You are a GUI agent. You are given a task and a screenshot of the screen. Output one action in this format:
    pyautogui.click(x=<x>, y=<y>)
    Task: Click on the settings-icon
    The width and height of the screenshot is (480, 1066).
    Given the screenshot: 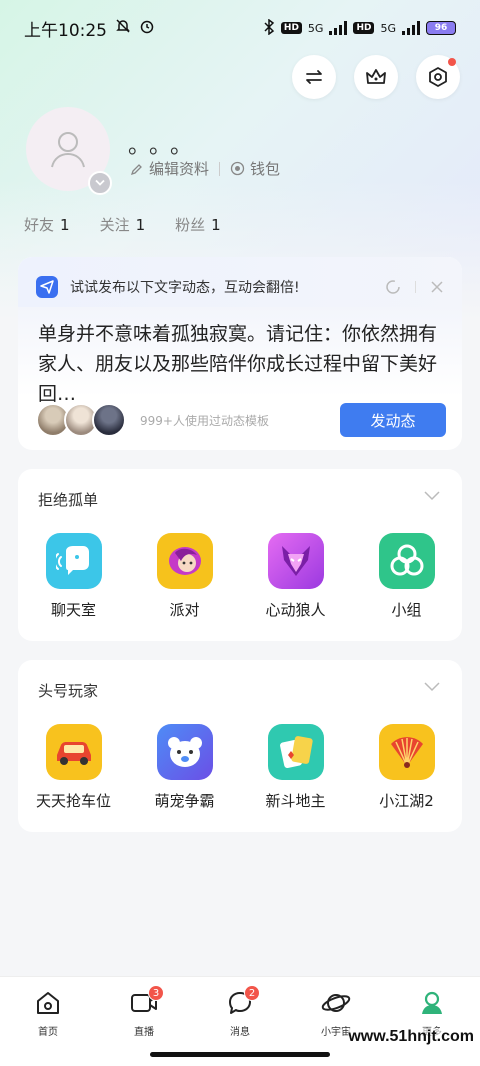 What is the action you would take?
    pyautogui.click(x=438, y=77)
    